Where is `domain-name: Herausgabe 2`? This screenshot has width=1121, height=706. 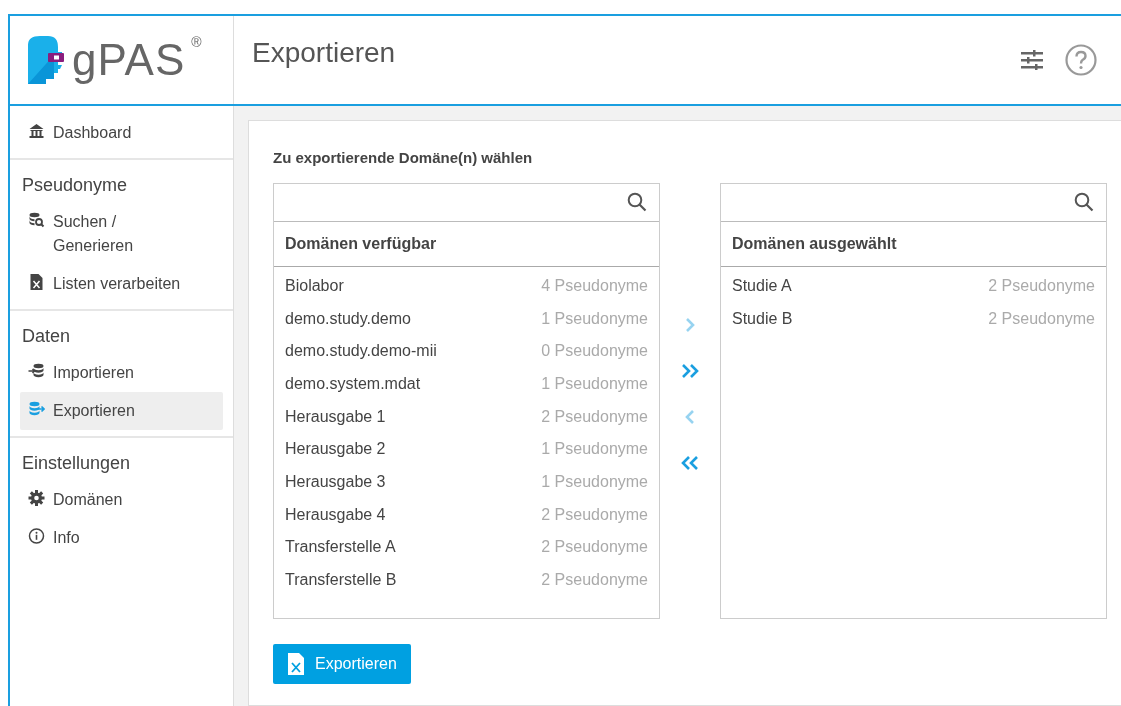
domain-name: Herausgabe 2 is located at coordinates (335, 449).